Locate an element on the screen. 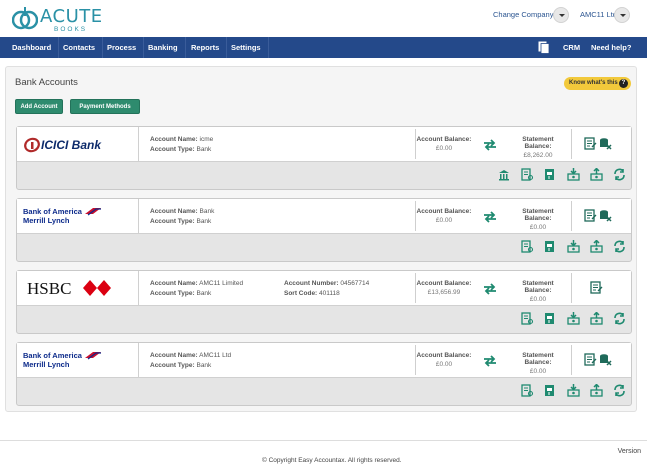  account-number: 04567714 is located at coordinates (355, 283).